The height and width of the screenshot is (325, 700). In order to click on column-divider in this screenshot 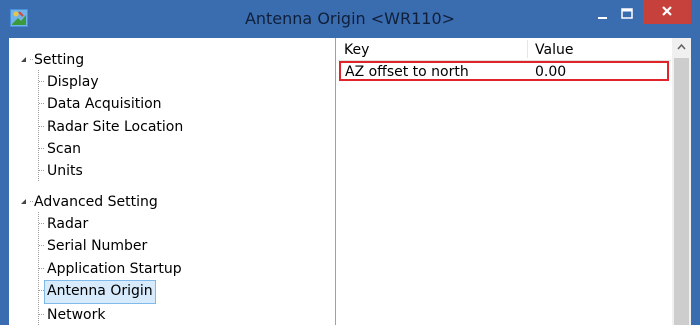, I will do `click(527, 49)`.